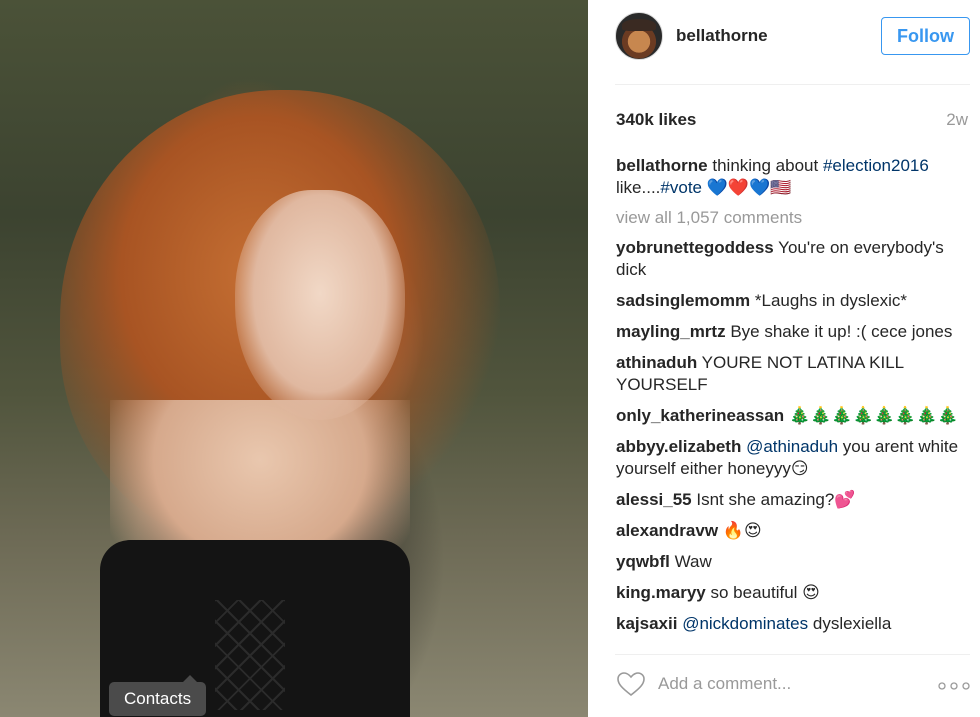 The image size is (980, 717). Describe the element at coordinates (656, 120) in the screenshot. I see `like-count: 340k likes` at that location.